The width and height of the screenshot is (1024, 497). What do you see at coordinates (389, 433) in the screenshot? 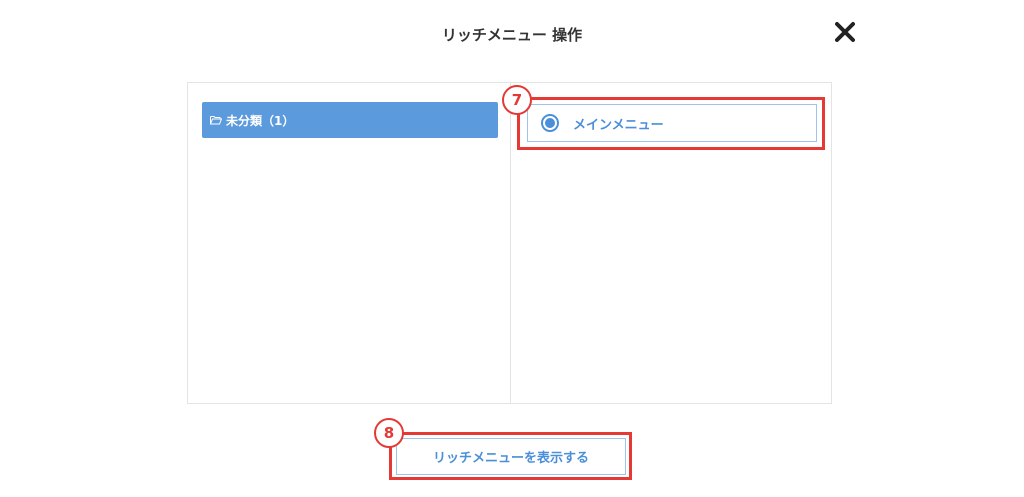
I see `step-badge-8: 8` at bounding box center [389, 433].